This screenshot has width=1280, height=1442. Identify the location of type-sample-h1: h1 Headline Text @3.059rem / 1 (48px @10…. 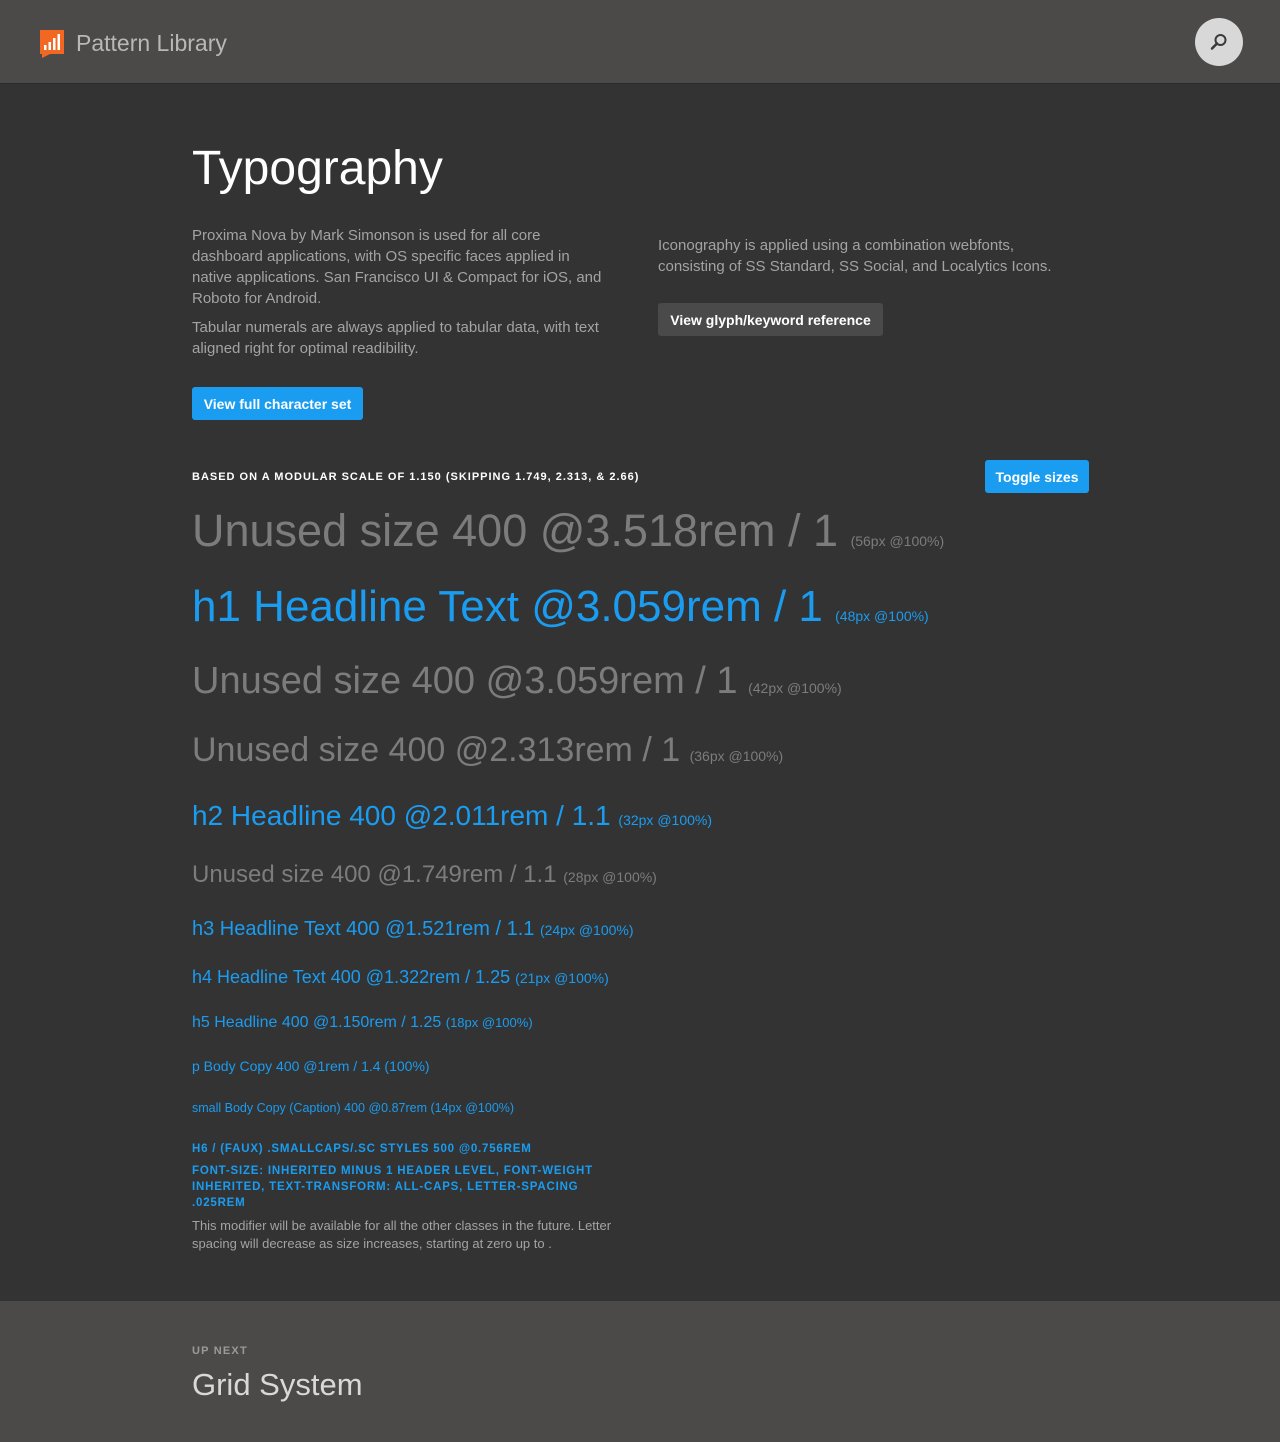
(560, 611).